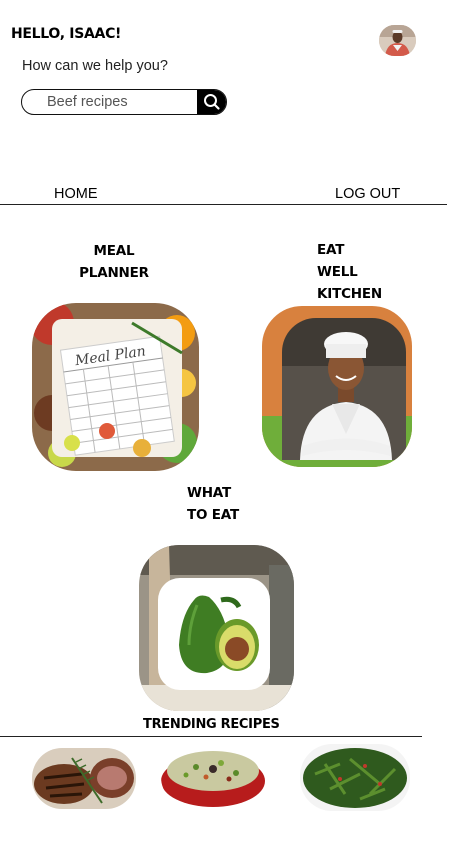 This screenshot has height=844, width=450. Describe the element at coordinates (355, 777) in the screenshot. I see `trending-recipe-greens` at that location.